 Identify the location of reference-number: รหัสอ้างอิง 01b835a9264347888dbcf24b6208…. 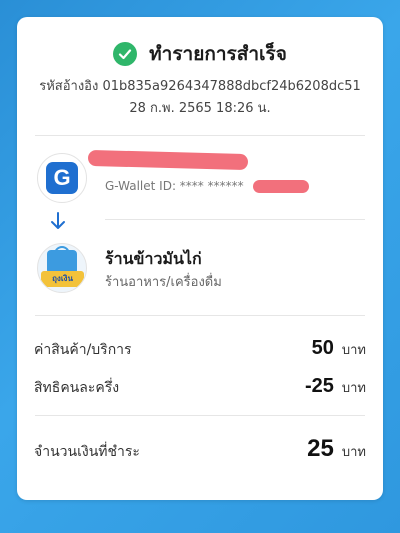
(200, 86).